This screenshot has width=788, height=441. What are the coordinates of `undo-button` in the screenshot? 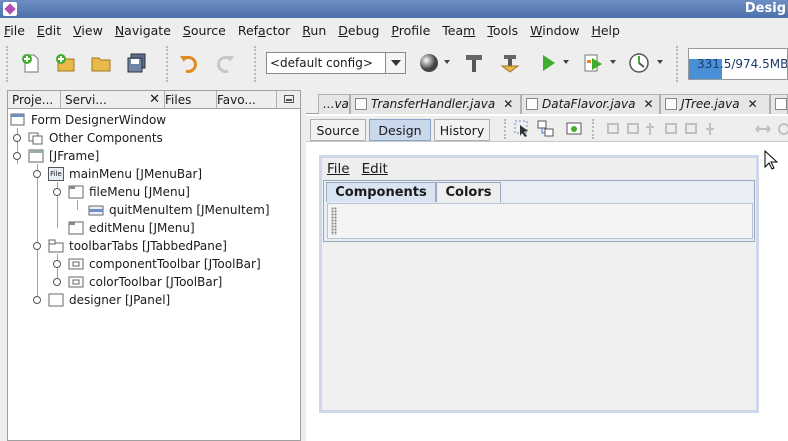 It's located at (189, 63).